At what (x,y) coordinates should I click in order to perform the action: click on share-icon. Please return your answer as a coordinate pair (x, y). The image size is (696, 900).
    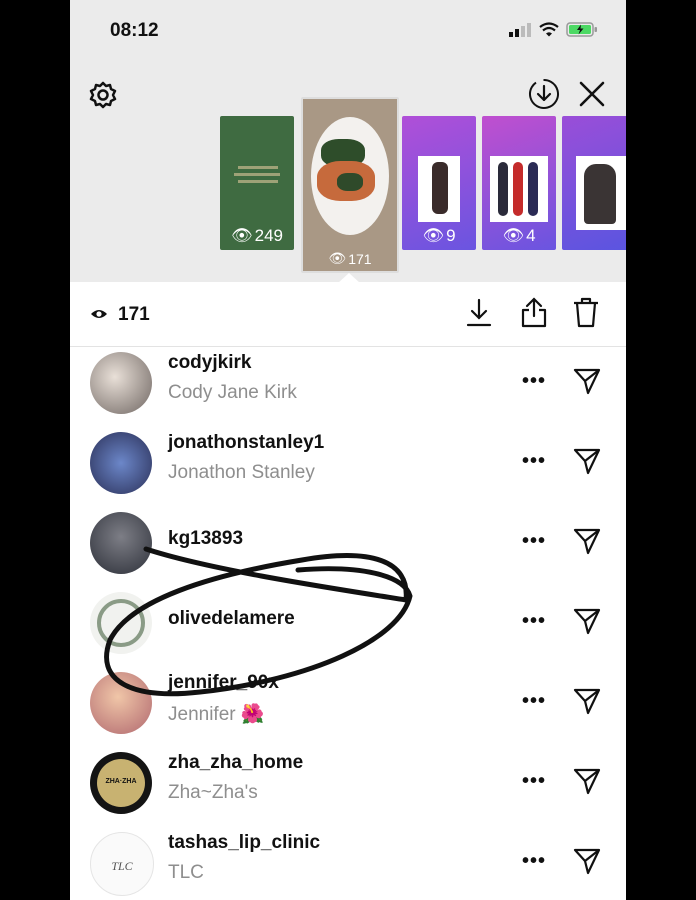
    Looking at the image, I should click on (534, 312).